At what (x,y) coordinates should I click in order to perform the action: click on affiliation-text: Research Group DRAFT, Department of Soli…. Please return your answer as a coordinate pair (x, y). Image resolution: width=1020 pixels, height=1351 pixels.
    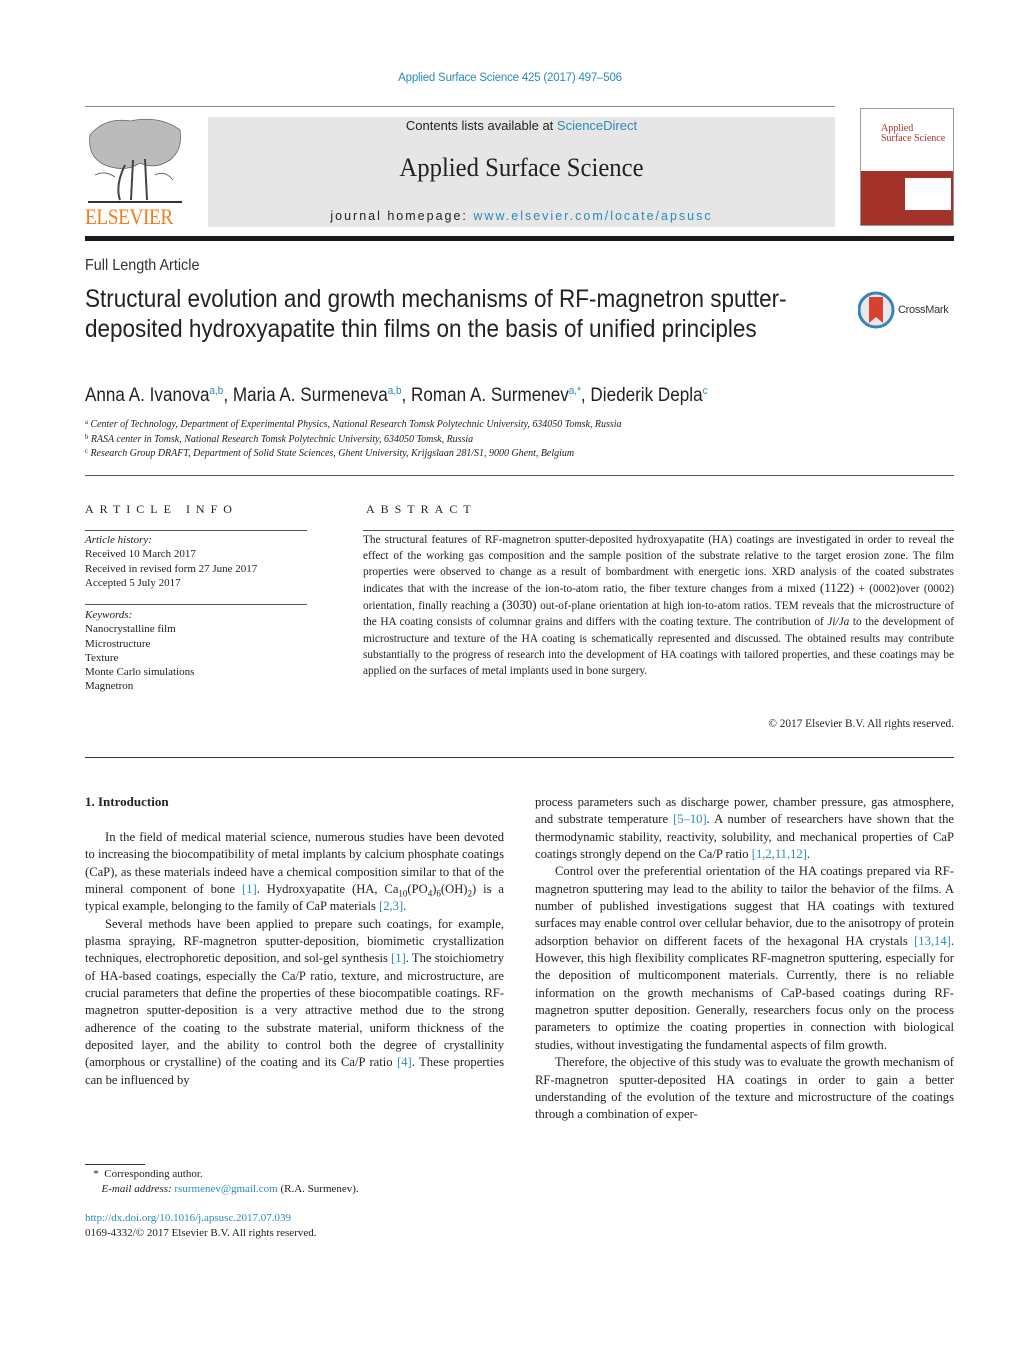
    Looking at the image, I should click on (332, 453).